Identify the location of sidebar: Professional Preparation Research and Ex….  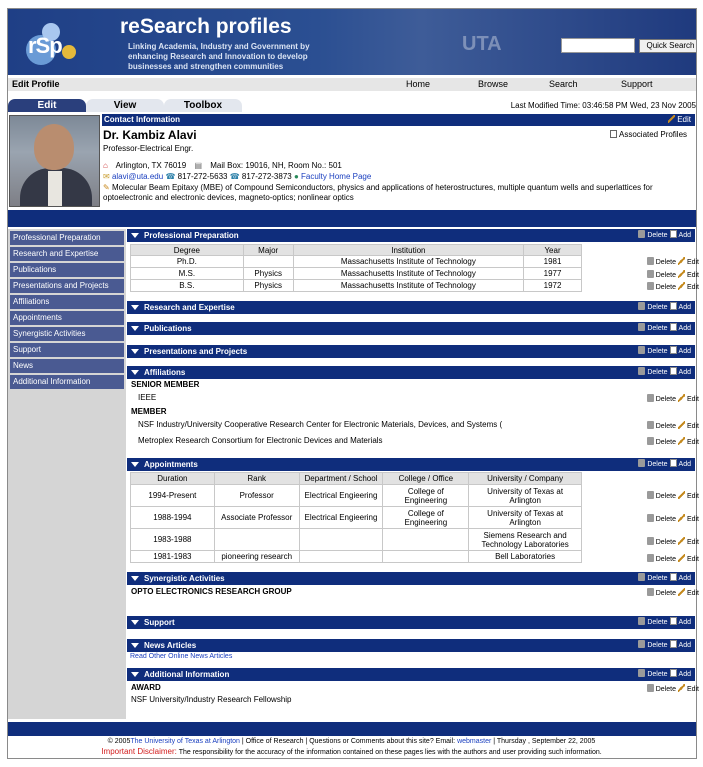
(67, 474).